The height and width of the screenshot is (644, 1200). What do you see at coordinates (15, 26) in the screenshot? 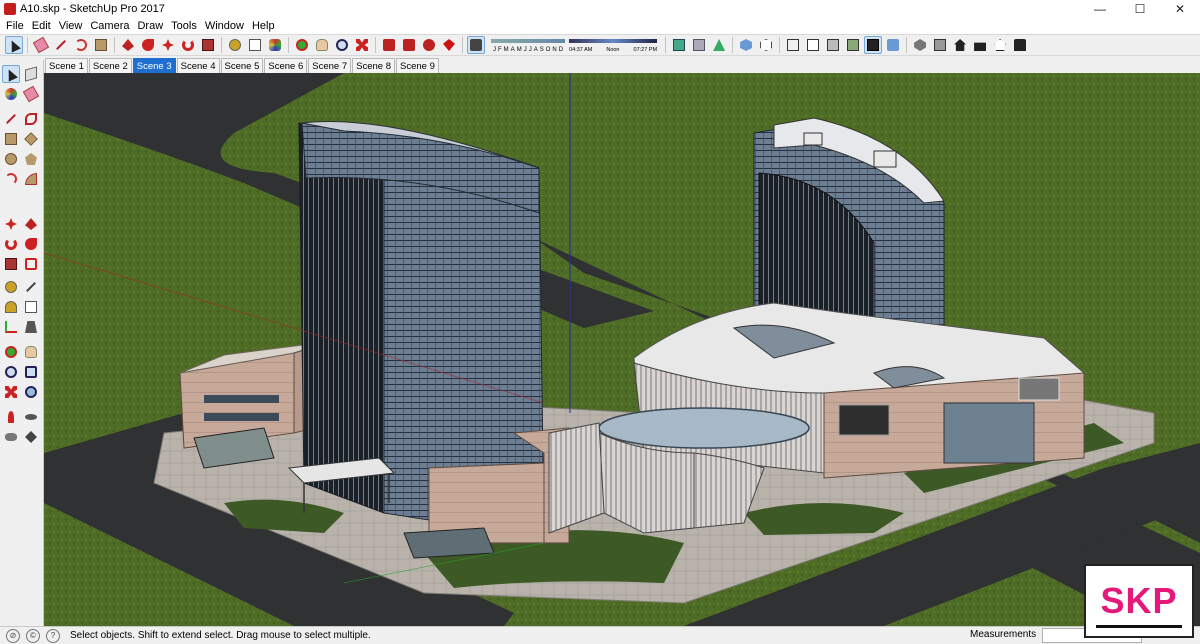
I see `menu-file: File` at bounding box center [15, 26].